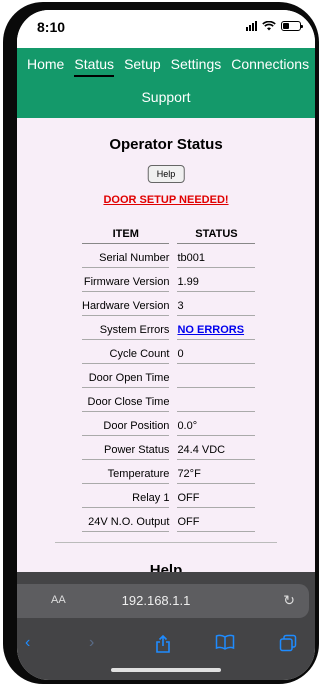  I want to click on item-value: NO ERRORS, so click(216, 328).